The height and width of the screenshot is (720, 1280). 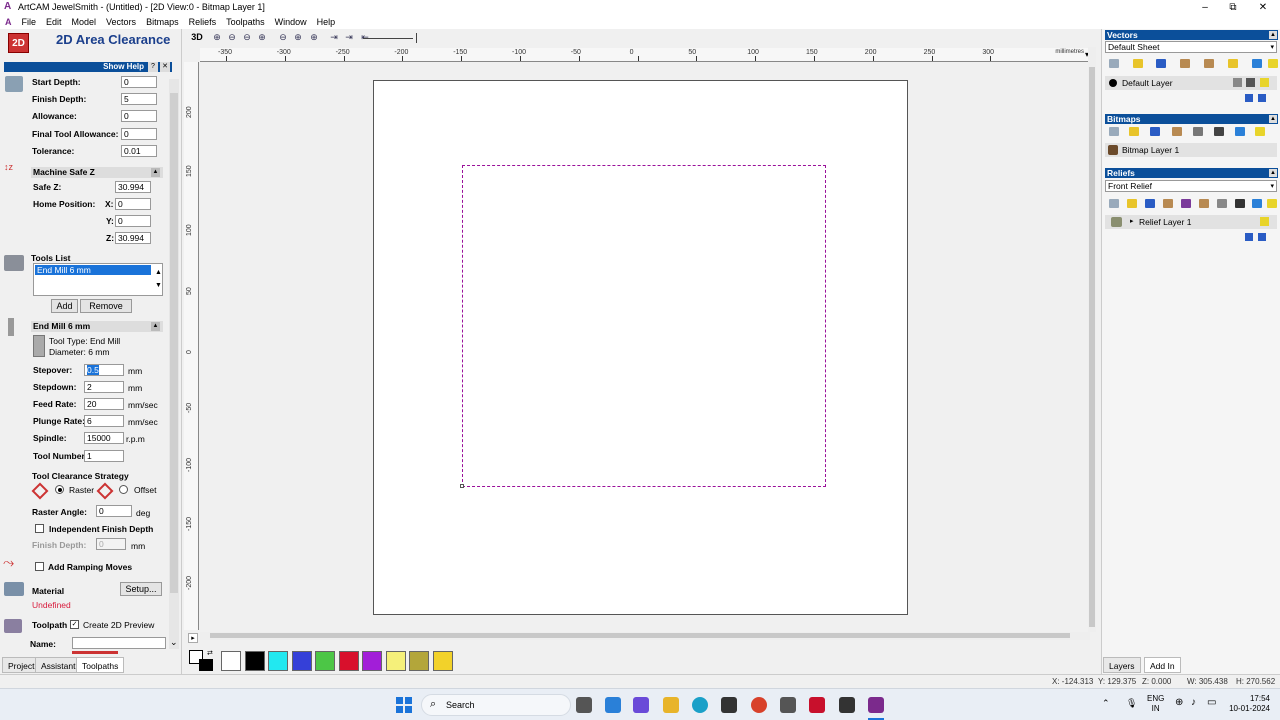 I want to click on start-depth-input: 0, so click(x=139, y=82).